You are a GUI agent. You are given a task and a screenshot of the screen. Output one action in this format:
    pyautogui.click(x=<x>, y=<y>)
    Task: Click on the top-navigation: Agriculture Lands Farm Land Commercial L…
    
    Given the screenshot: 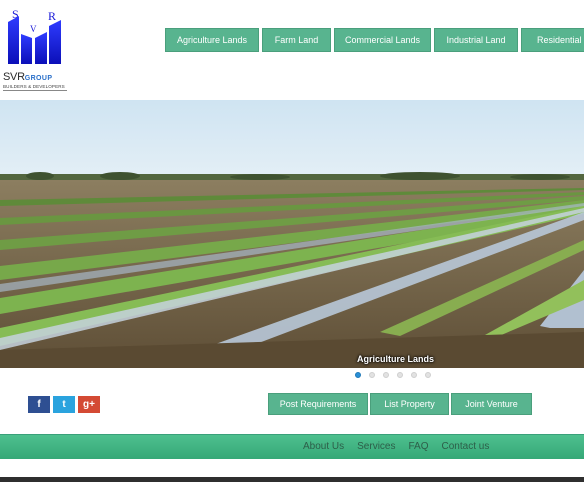 What is the action you would take?
    pyautogui.click(x=374, y=40)
    